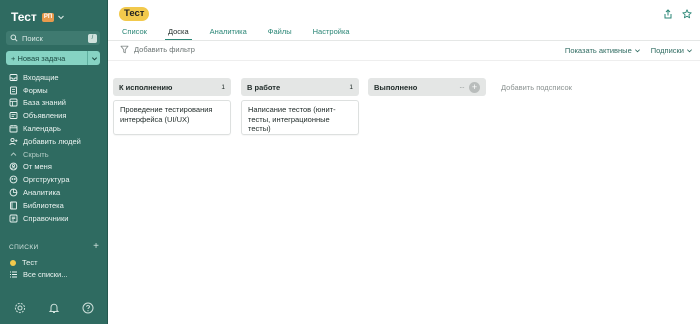 This screenshot has height=324, width=700. Describe the element at coordinates (331, 34) in the screenshot. I see `tab-settings: Настройка` at that location.